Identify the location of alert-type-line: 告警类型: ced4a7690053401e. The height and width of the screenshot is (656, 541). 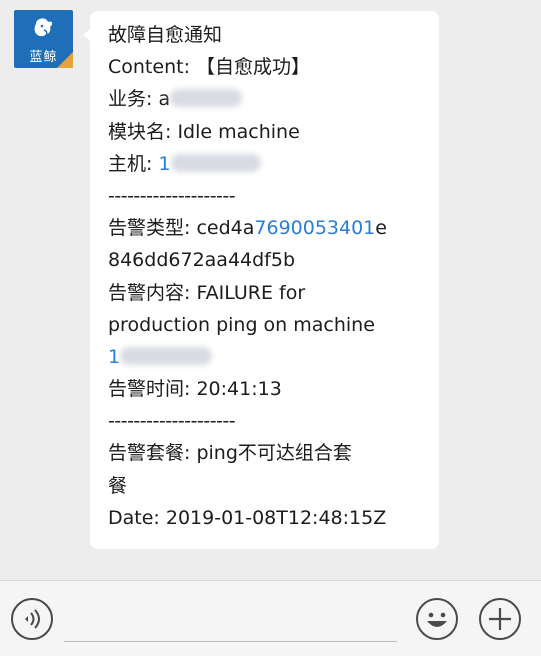
(247, 228).